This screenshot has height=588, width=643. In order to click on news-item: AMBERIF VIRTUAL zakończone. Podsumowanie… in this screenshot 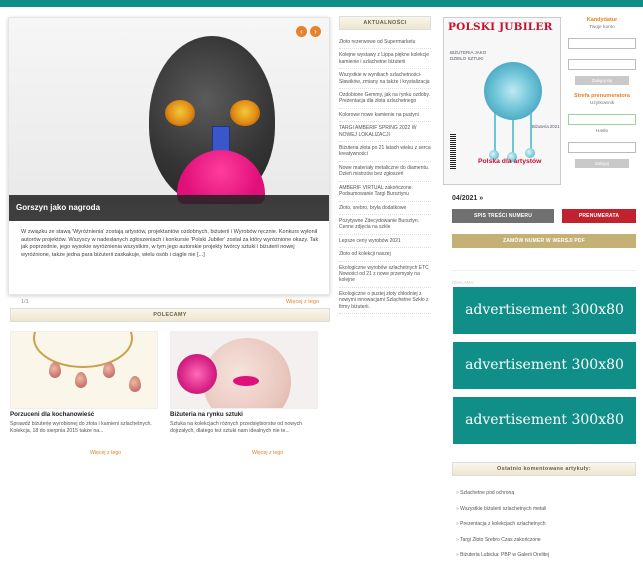, I will do `click(385, 192)`.